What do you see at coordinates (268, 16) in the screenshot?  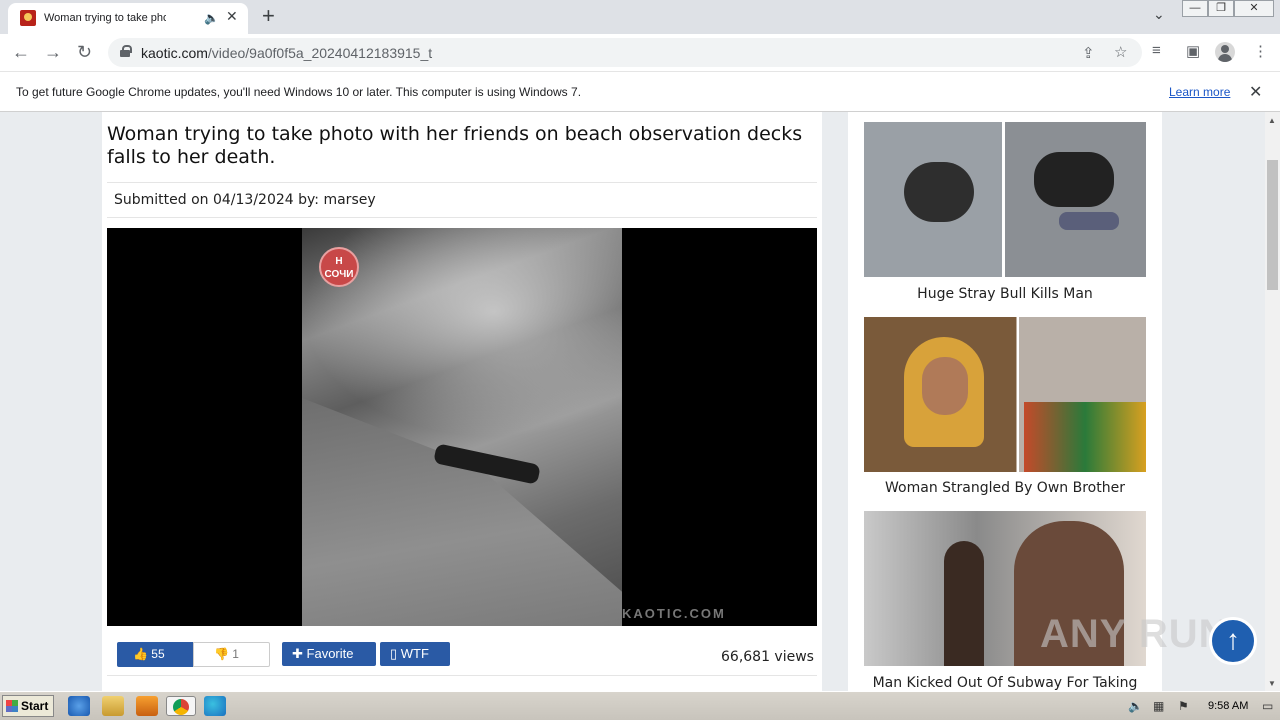 I see `new-tab-button: +` at bounding box center [268, 16].